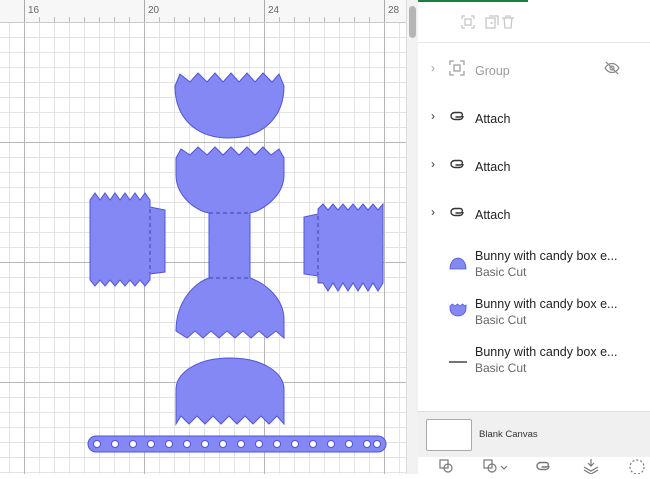 Image resolution: width=650 pixels, height=479 pixels. I want to click on scrollbar-thumb, so click(412, 22).